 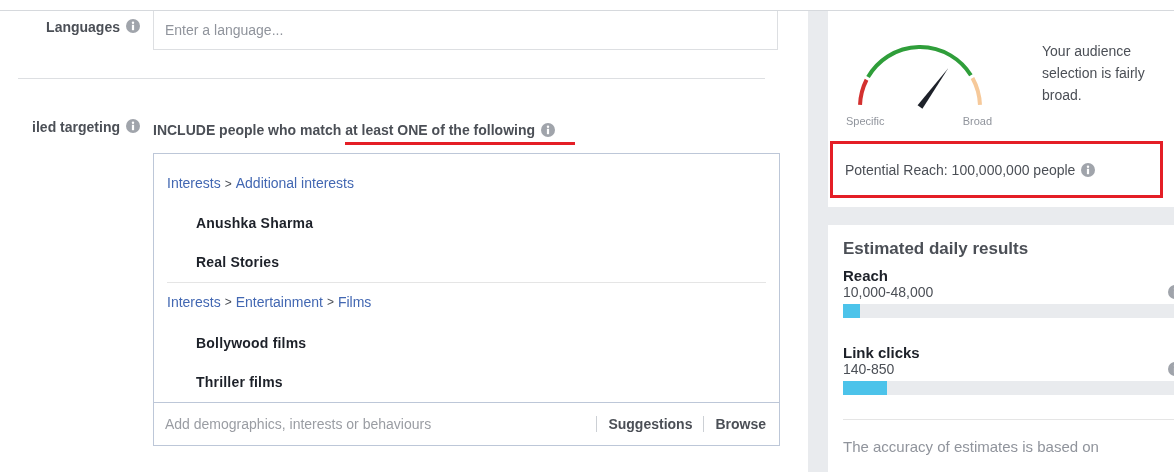 I want to click on targeting-item: Thriller films, so click(x=240, y=382).